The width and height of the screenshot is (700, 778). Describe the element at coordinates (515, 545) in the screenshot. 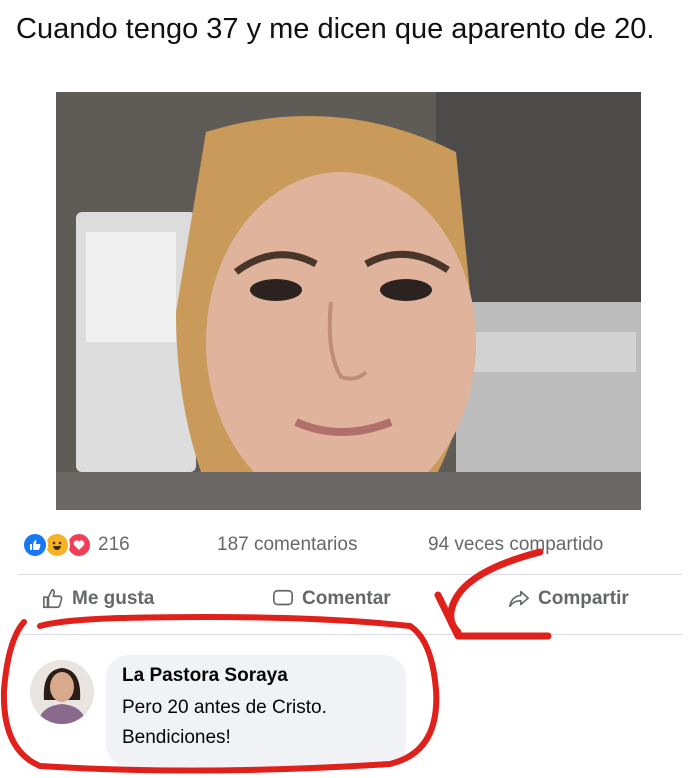

I see `shares-count-link: 94 veces compartido` at that location.